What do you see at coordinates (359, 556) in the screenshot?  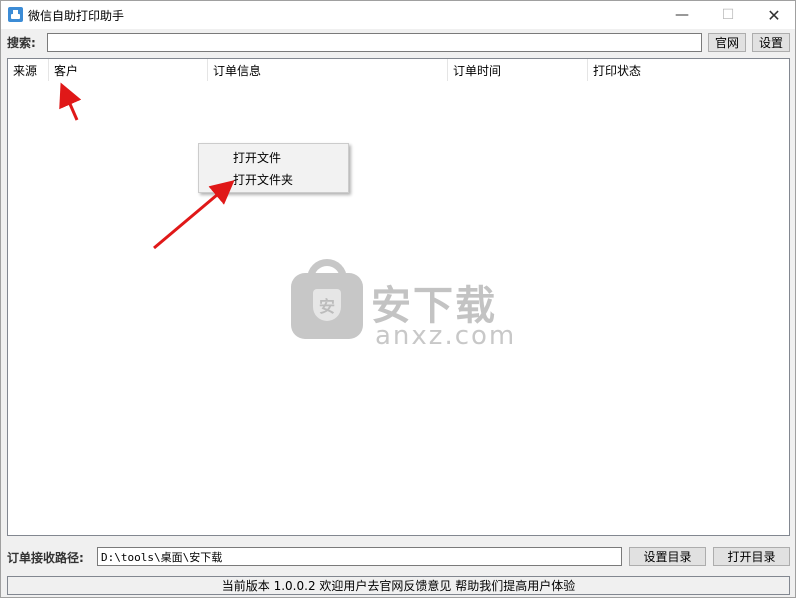 I see `receive-path-input` at bounding box center [359, 556].